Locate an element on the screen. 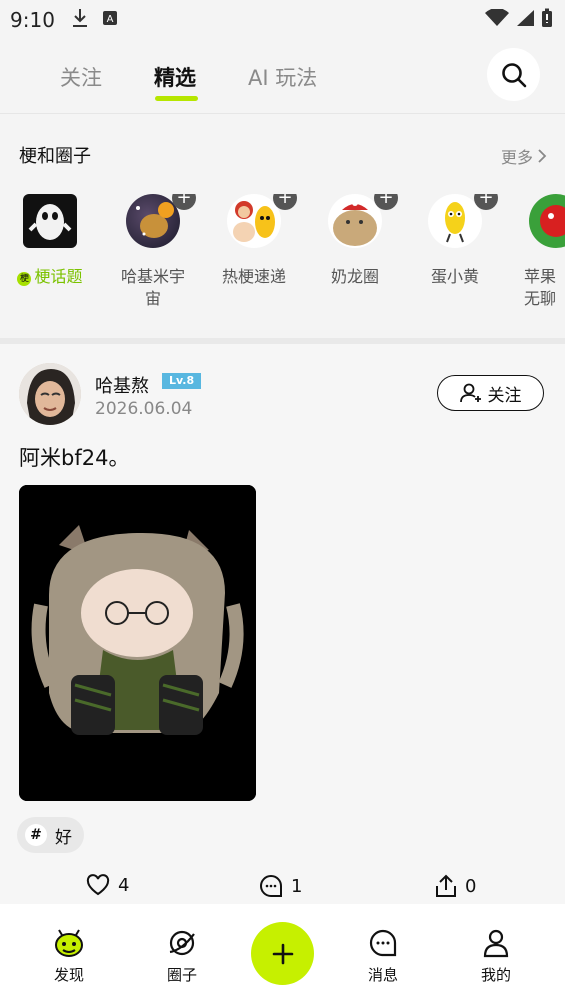 The width and height of the screenshot is (565, 1004). nav-discover: 发现 is located at coordinates (69, 956).